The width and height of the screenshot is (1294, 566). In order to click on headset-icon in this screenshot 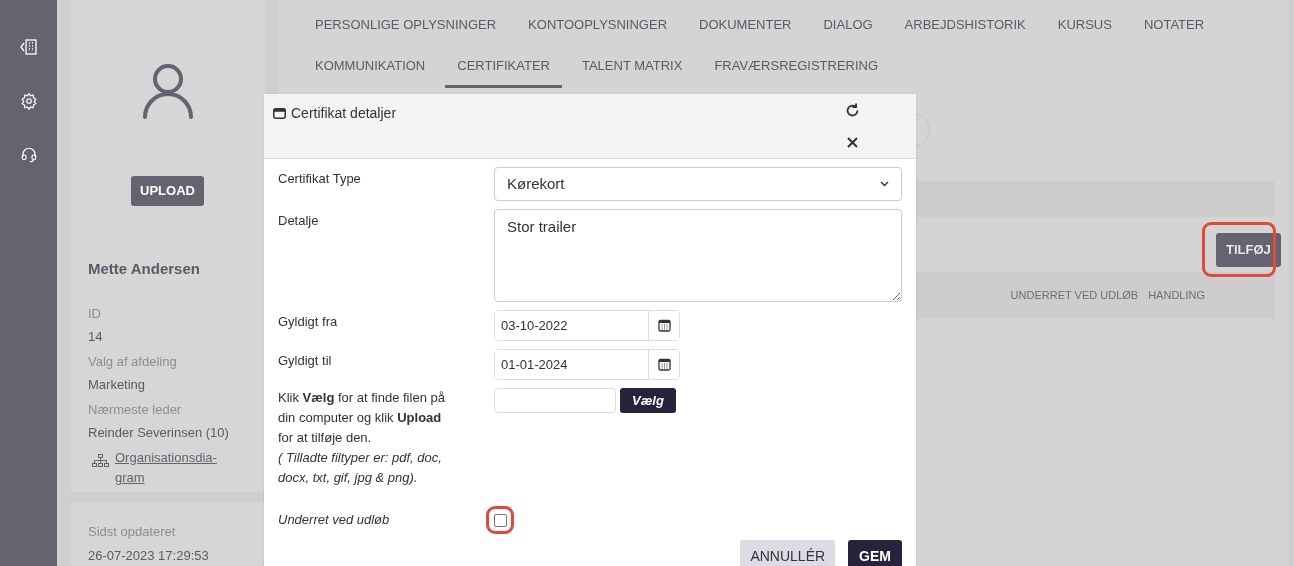, I will do `click(28, 155)`.